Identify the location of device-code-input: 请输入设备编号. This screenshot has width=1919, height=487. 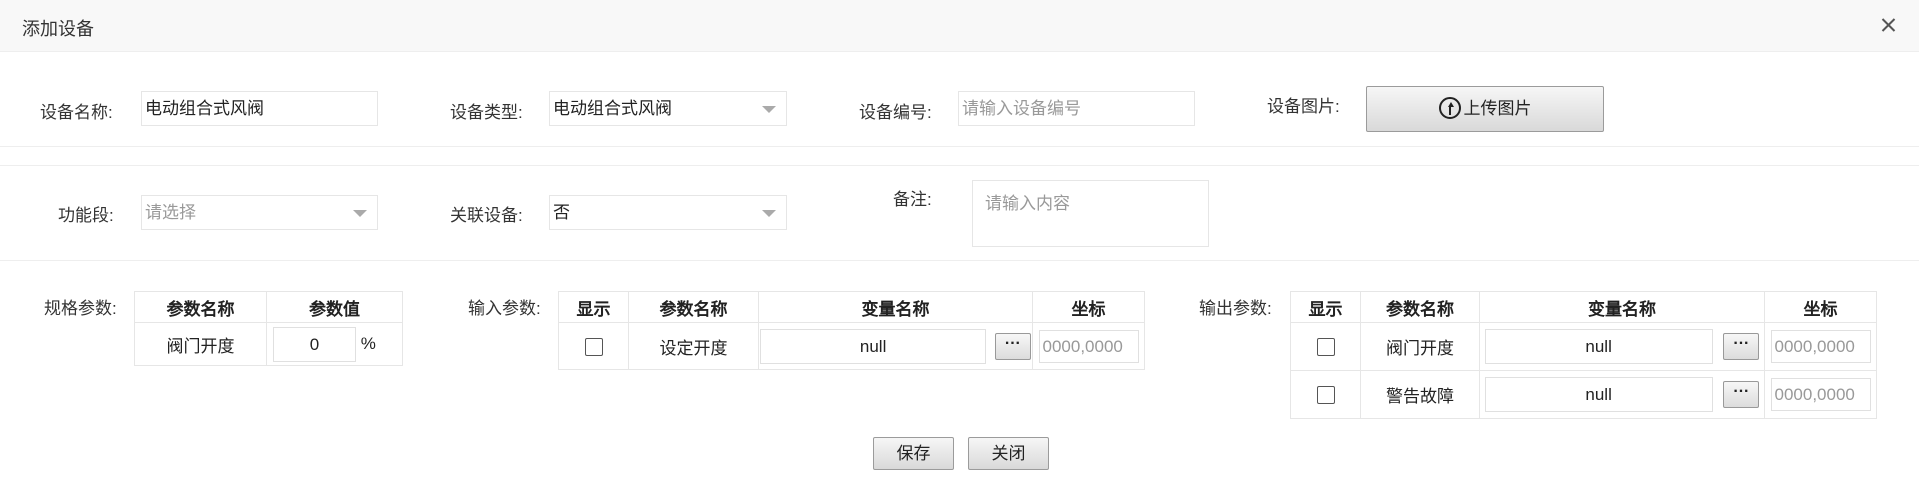
(1076, 108).